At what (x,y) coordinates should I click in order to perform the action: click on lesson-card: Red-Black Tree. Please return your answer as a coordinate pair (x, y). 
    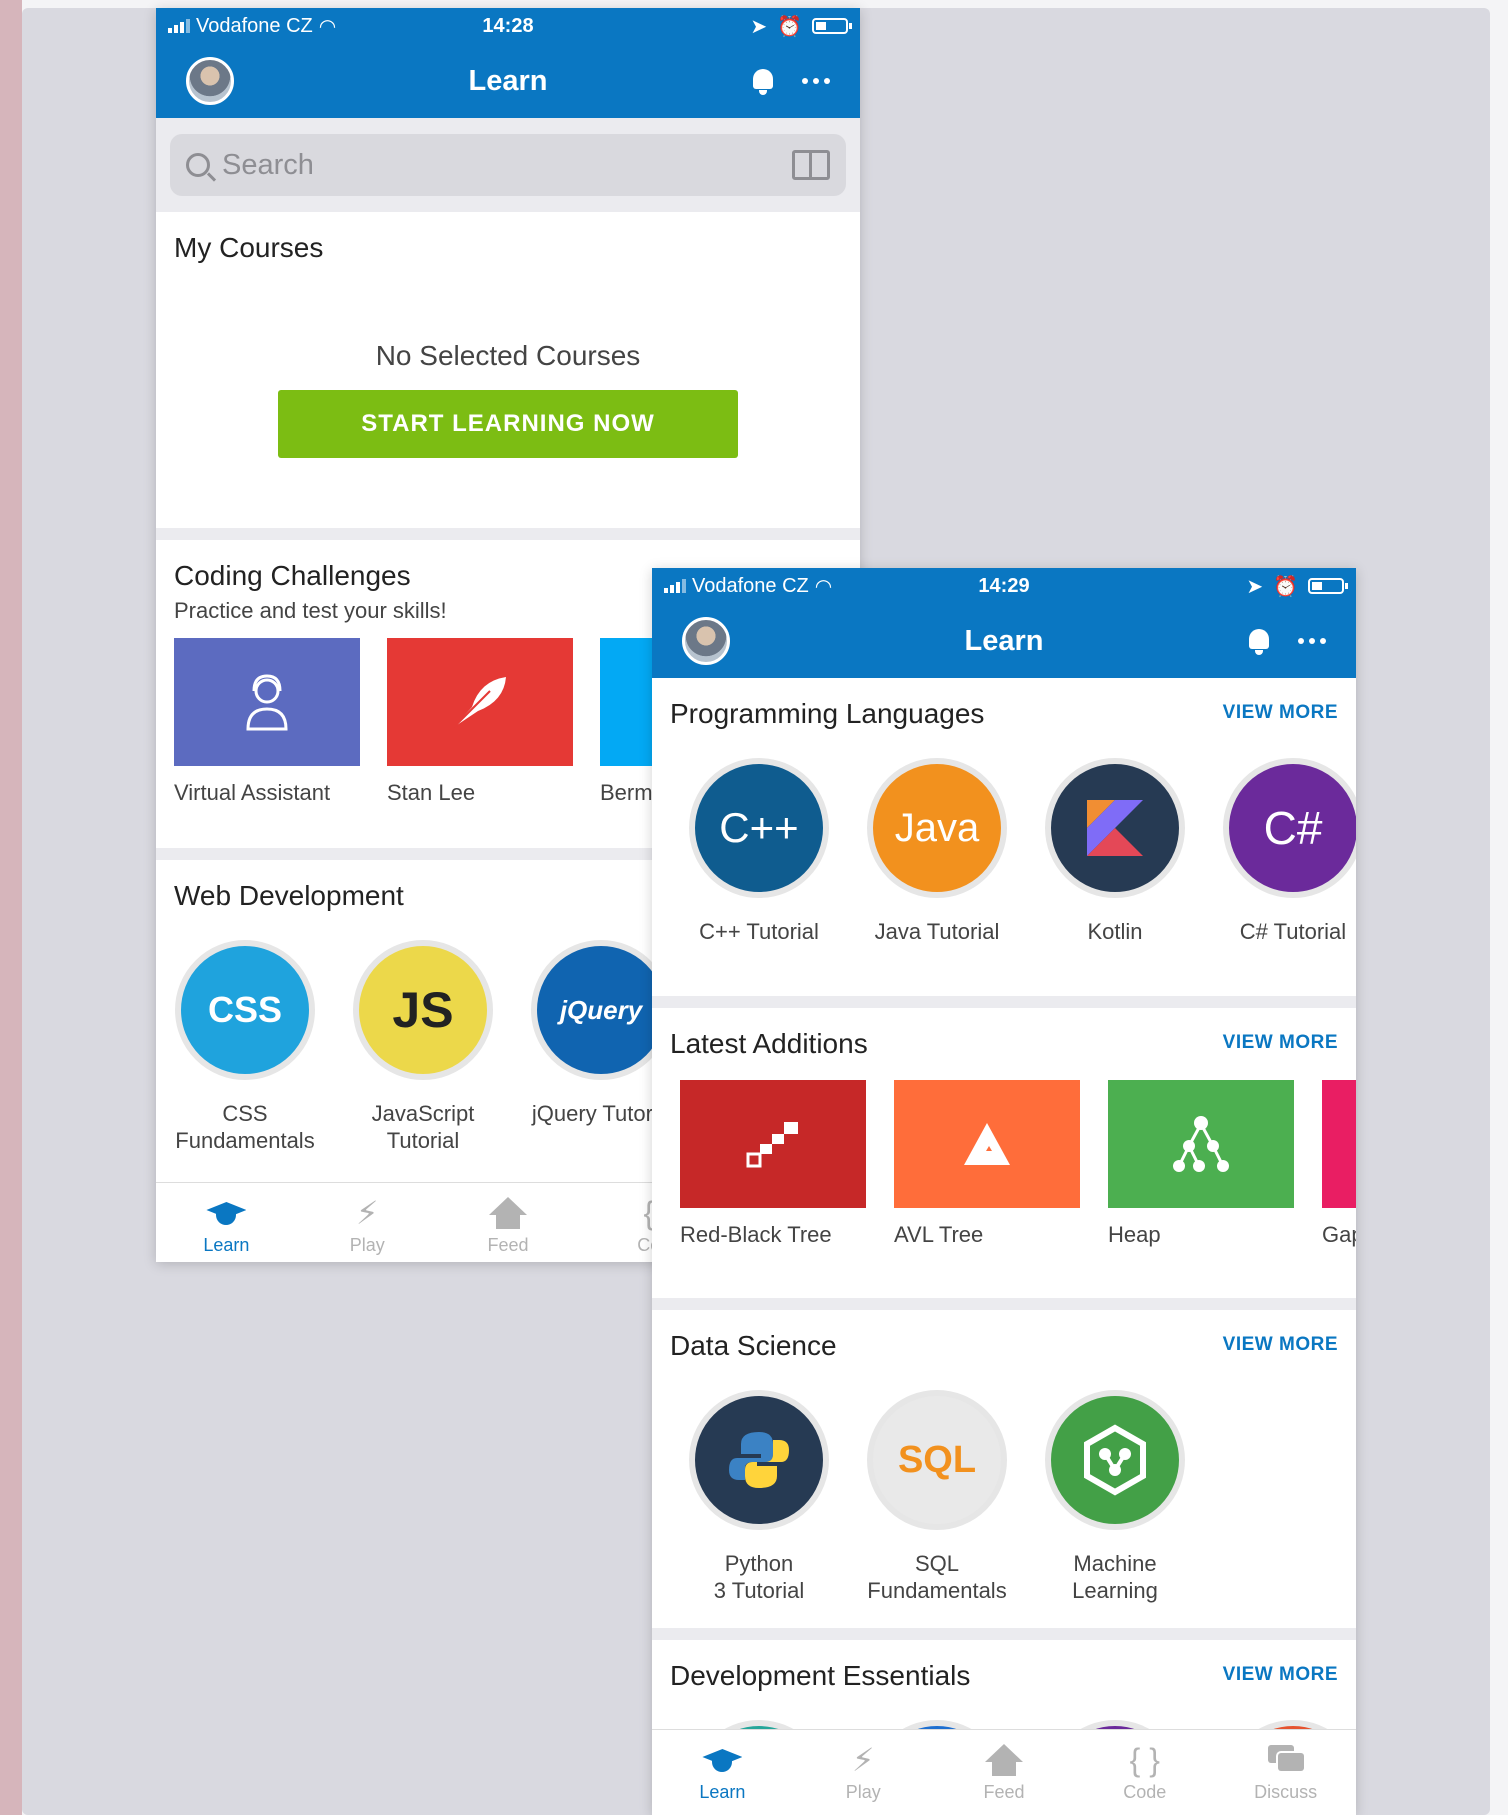
    Looking at the image, I should click on (773, 1164).